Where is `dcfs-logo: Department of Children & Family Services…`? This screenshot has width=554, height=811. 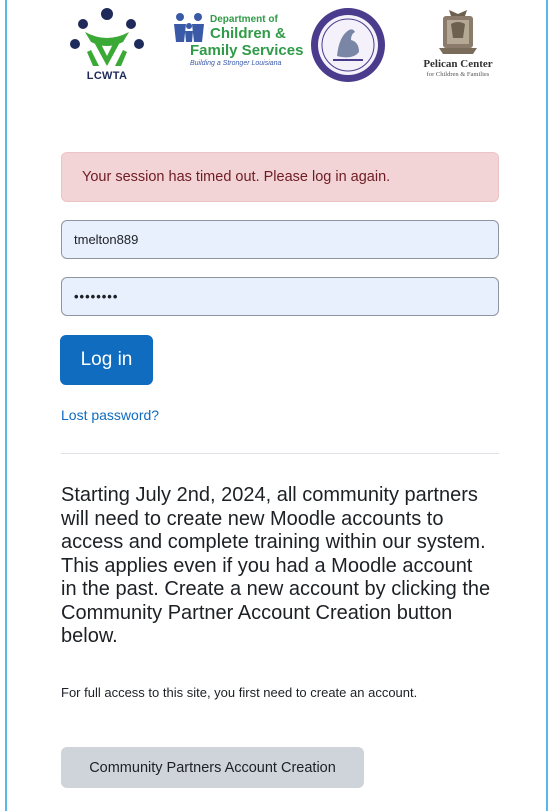 dcfs-logo: Department of Children & Family Services… is located at coordinates (236, 45).